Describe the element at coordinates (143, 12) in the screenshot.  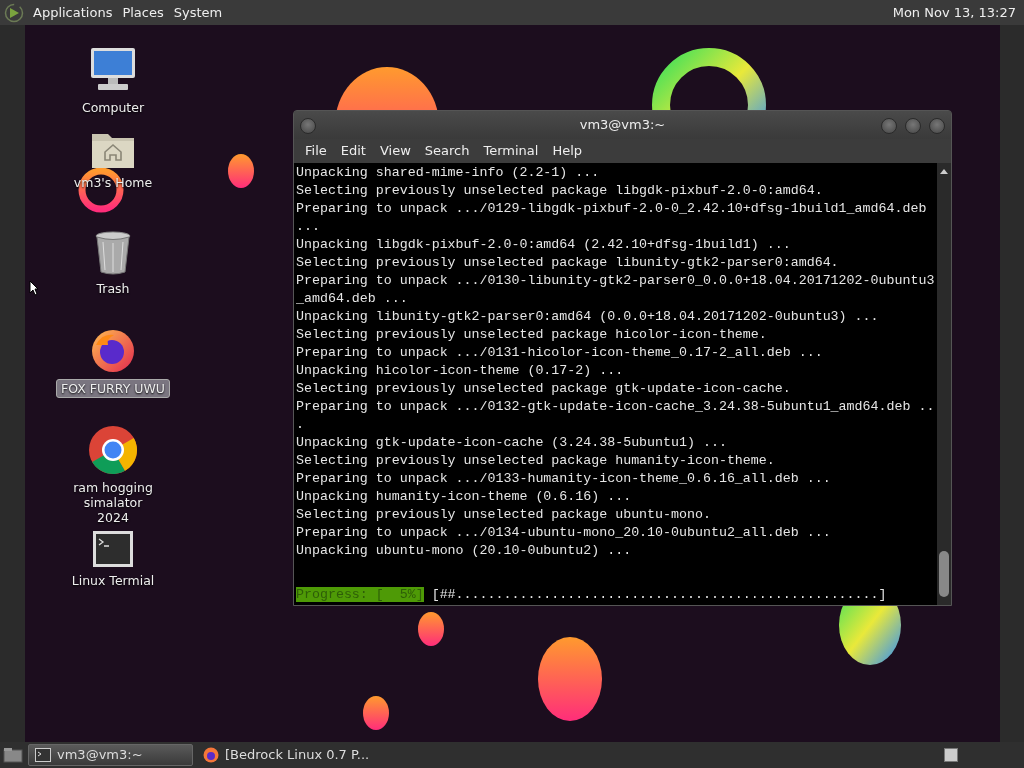
I see `panel-menu: Places` at that location.